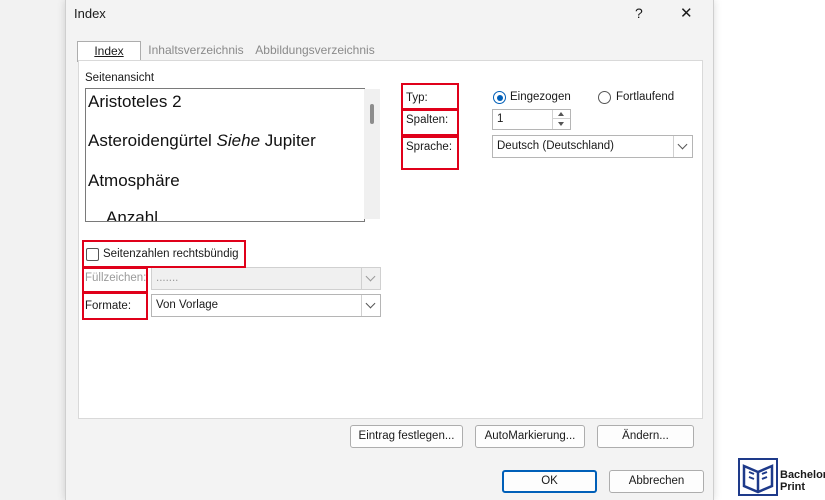 Image resolution: width=825 pixels, height=500 pixels. Describe the element at coordinates (499, 97) in the screenshot. I see `radio-eingezogen` at that location.